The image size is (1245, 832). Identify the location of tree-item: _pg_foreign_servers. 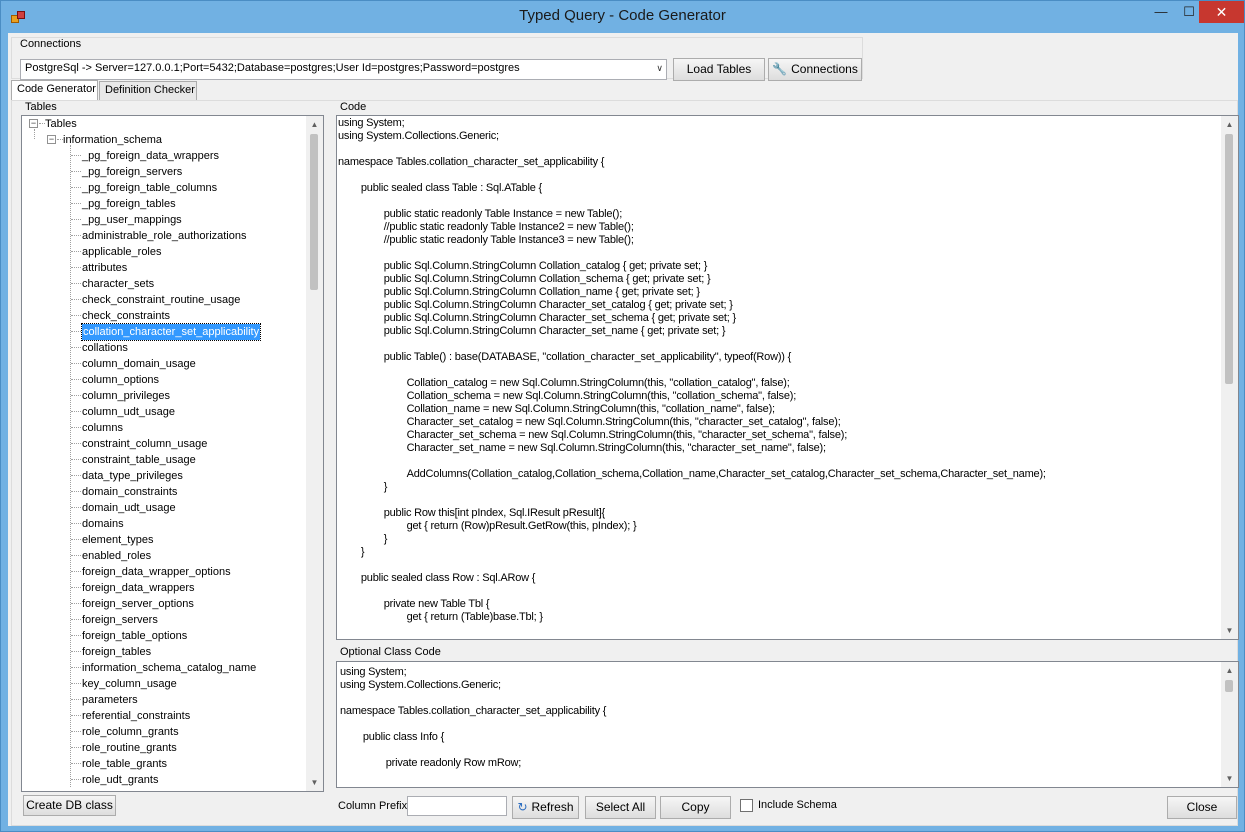
(132, 172).